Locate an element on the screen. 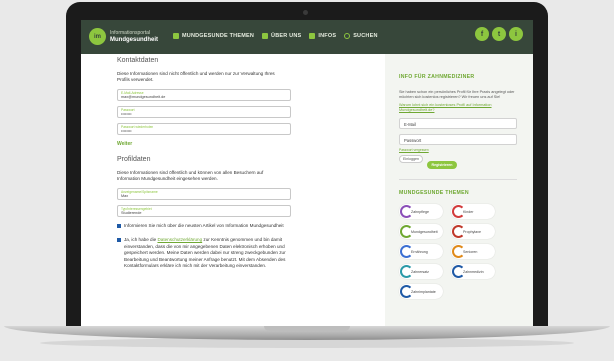 The image size is (614, 361). topic-pill: Senioren is located at coordinates (473, 251).